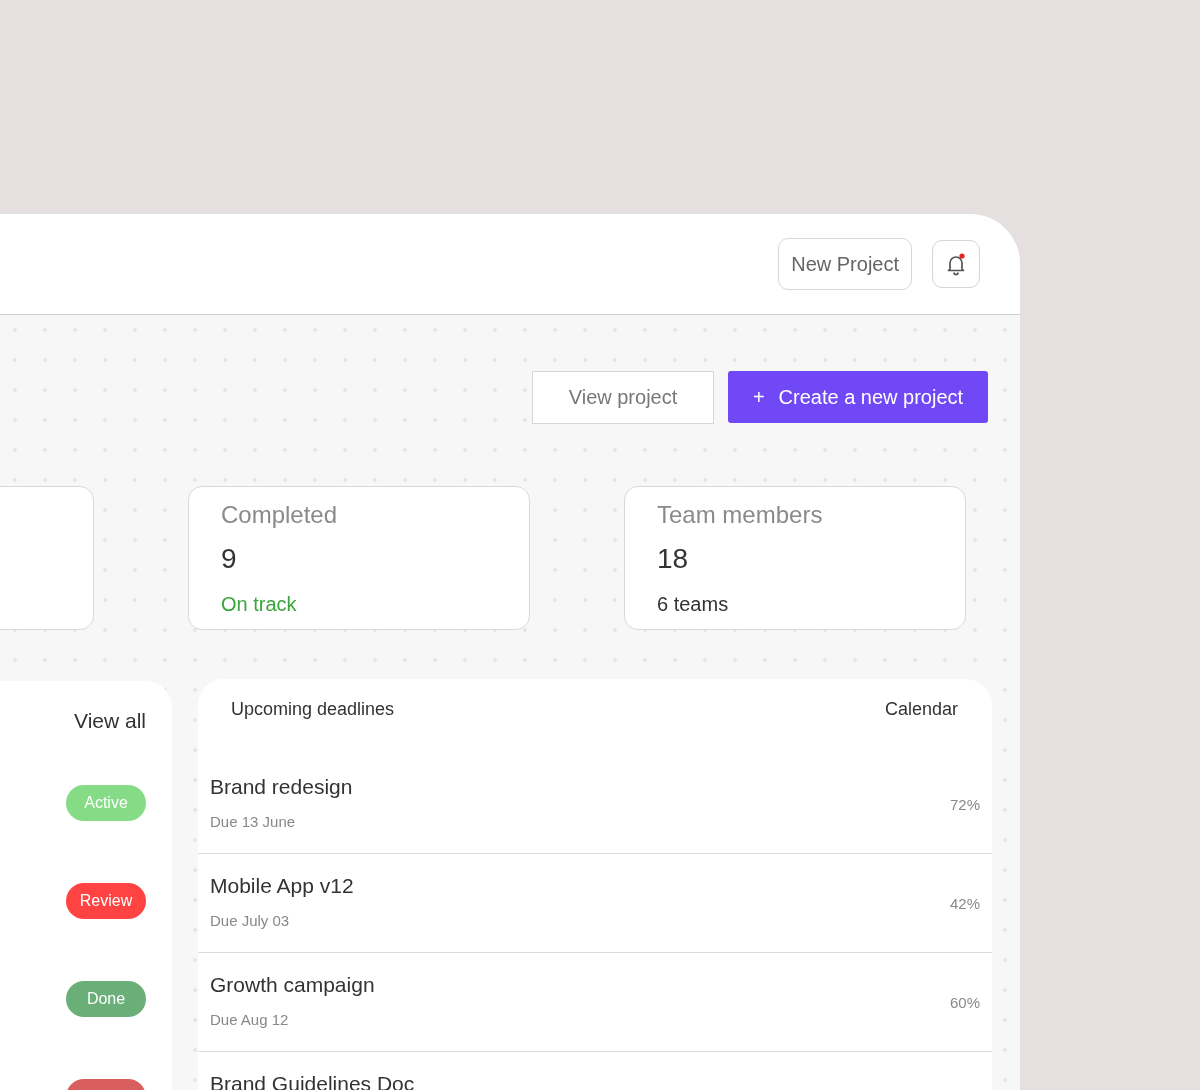 Image resolution: width=1200 pixels, height=1090 pixels. I want to click on calendar-link: Calendar, so click(921, 727).